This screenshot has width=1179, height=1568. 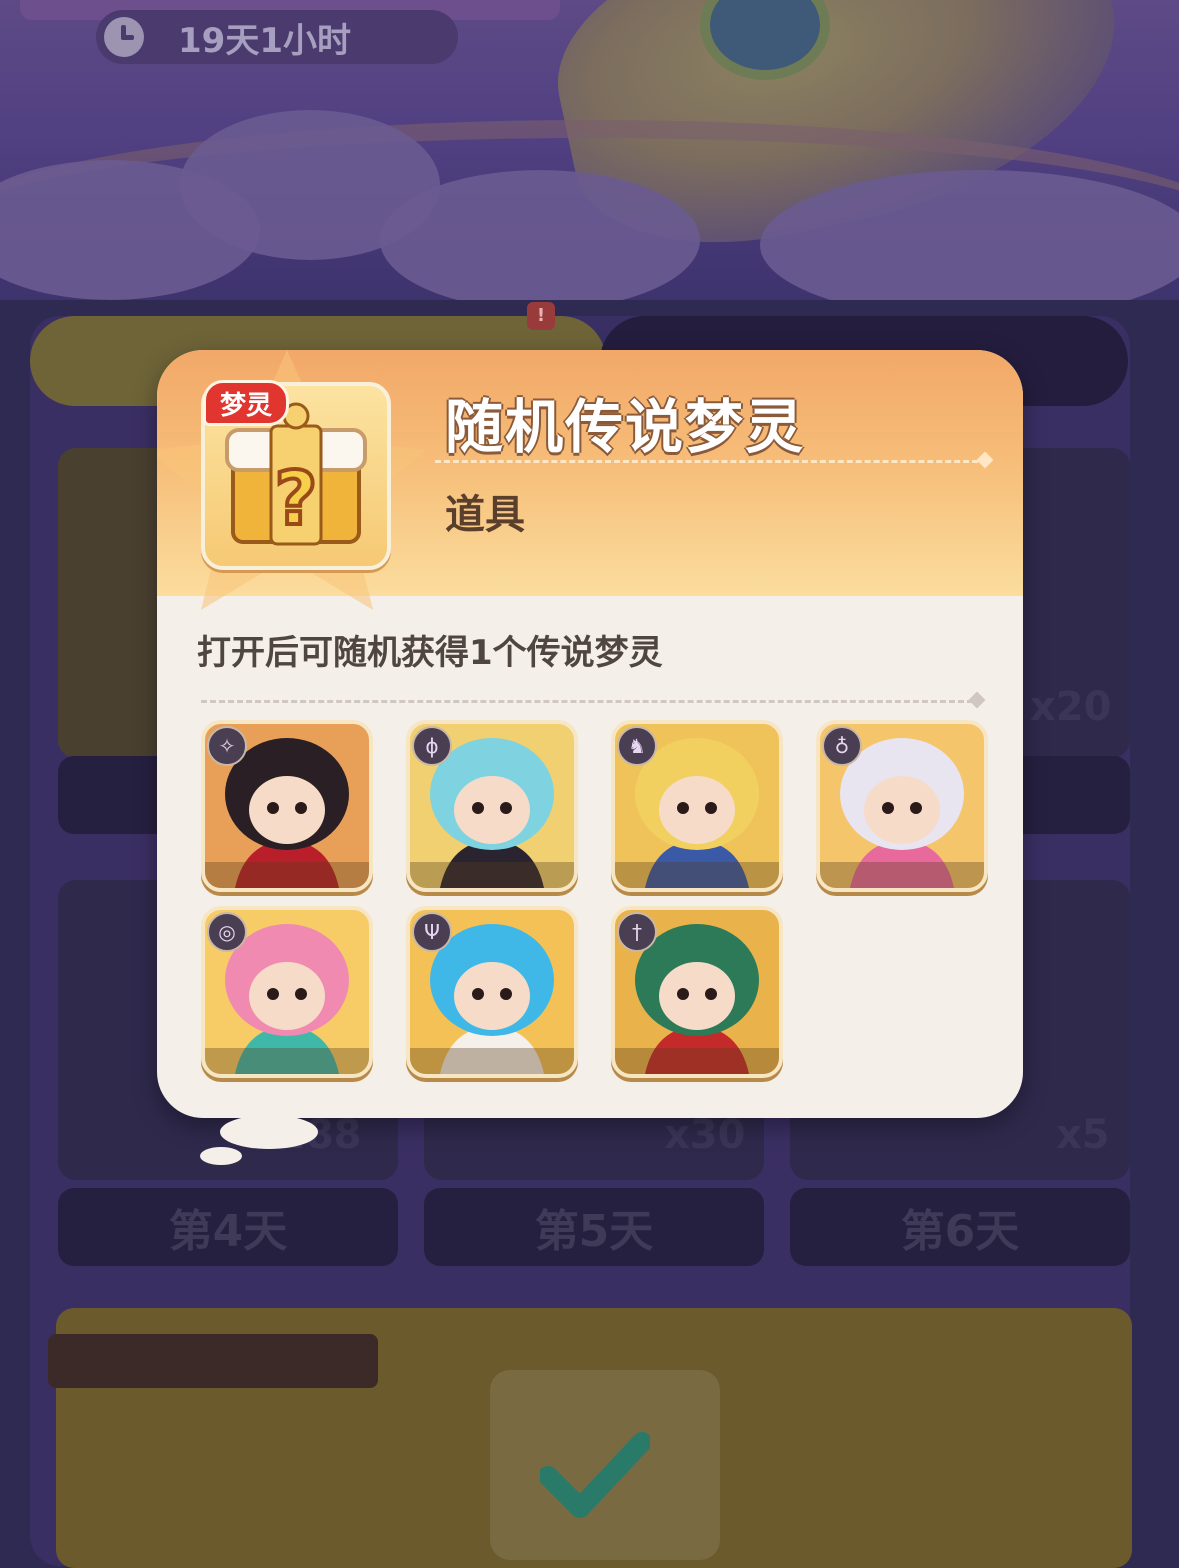 What do you see at coordinates (595, 1475) in the screenshot?
I see `check-icon` at bounding box center [595, 1475].